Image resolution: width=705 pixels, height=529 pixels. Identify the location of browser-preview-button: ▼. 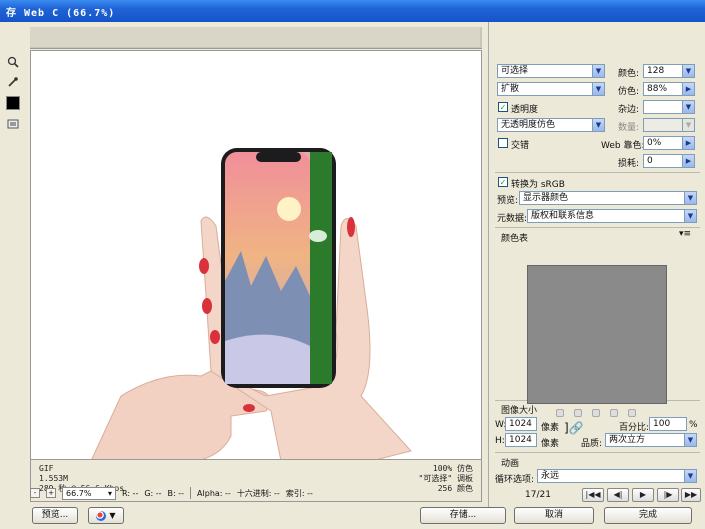
(106, 515).